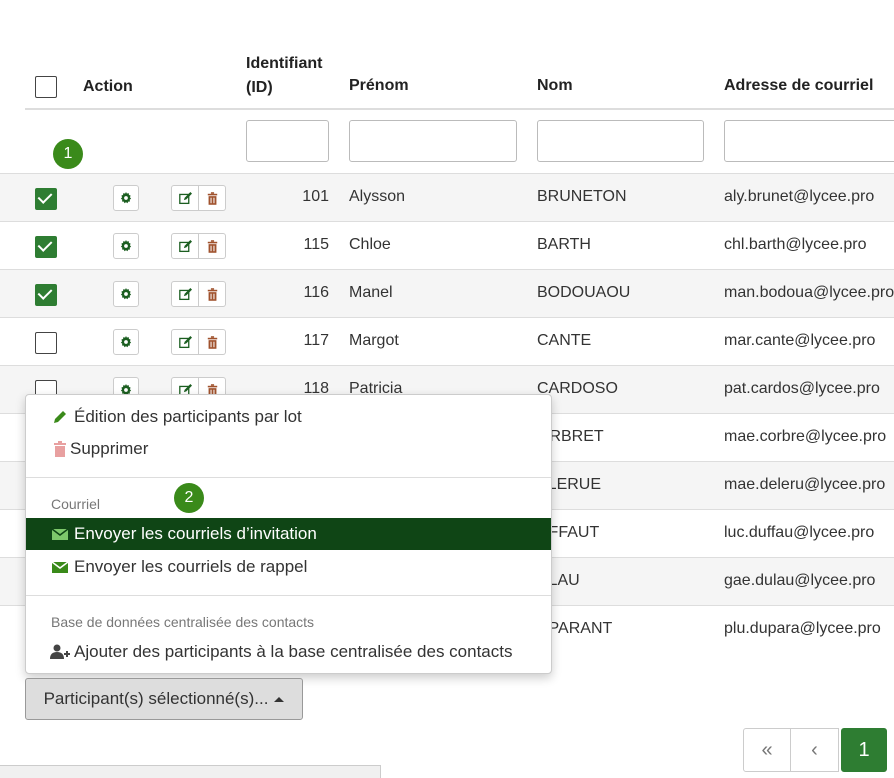 The height and width of the screenshot is (778, 894). I want to click on envelope-send-icon, so click(60, 534).